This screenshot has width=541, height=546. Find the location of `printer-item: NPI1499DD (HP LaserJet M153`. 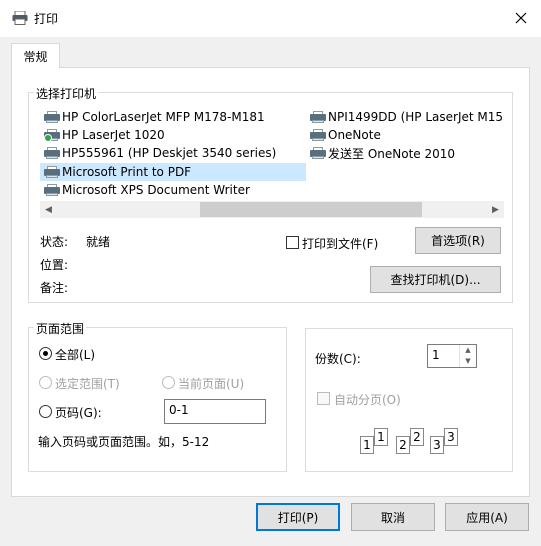

printer-item: NPI1499DD (HP LaserJet M153 is located at coordinates (405, 117).